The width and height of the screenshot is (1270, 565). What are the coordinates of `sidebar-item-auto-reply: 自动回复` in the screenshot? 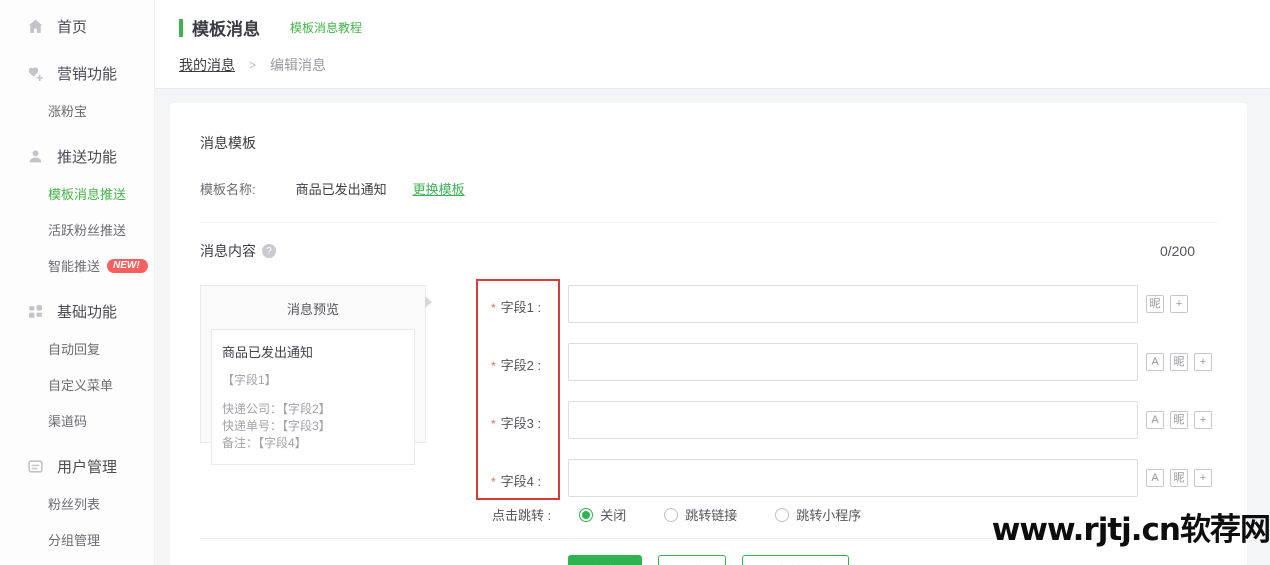 It's located at (77, 348).